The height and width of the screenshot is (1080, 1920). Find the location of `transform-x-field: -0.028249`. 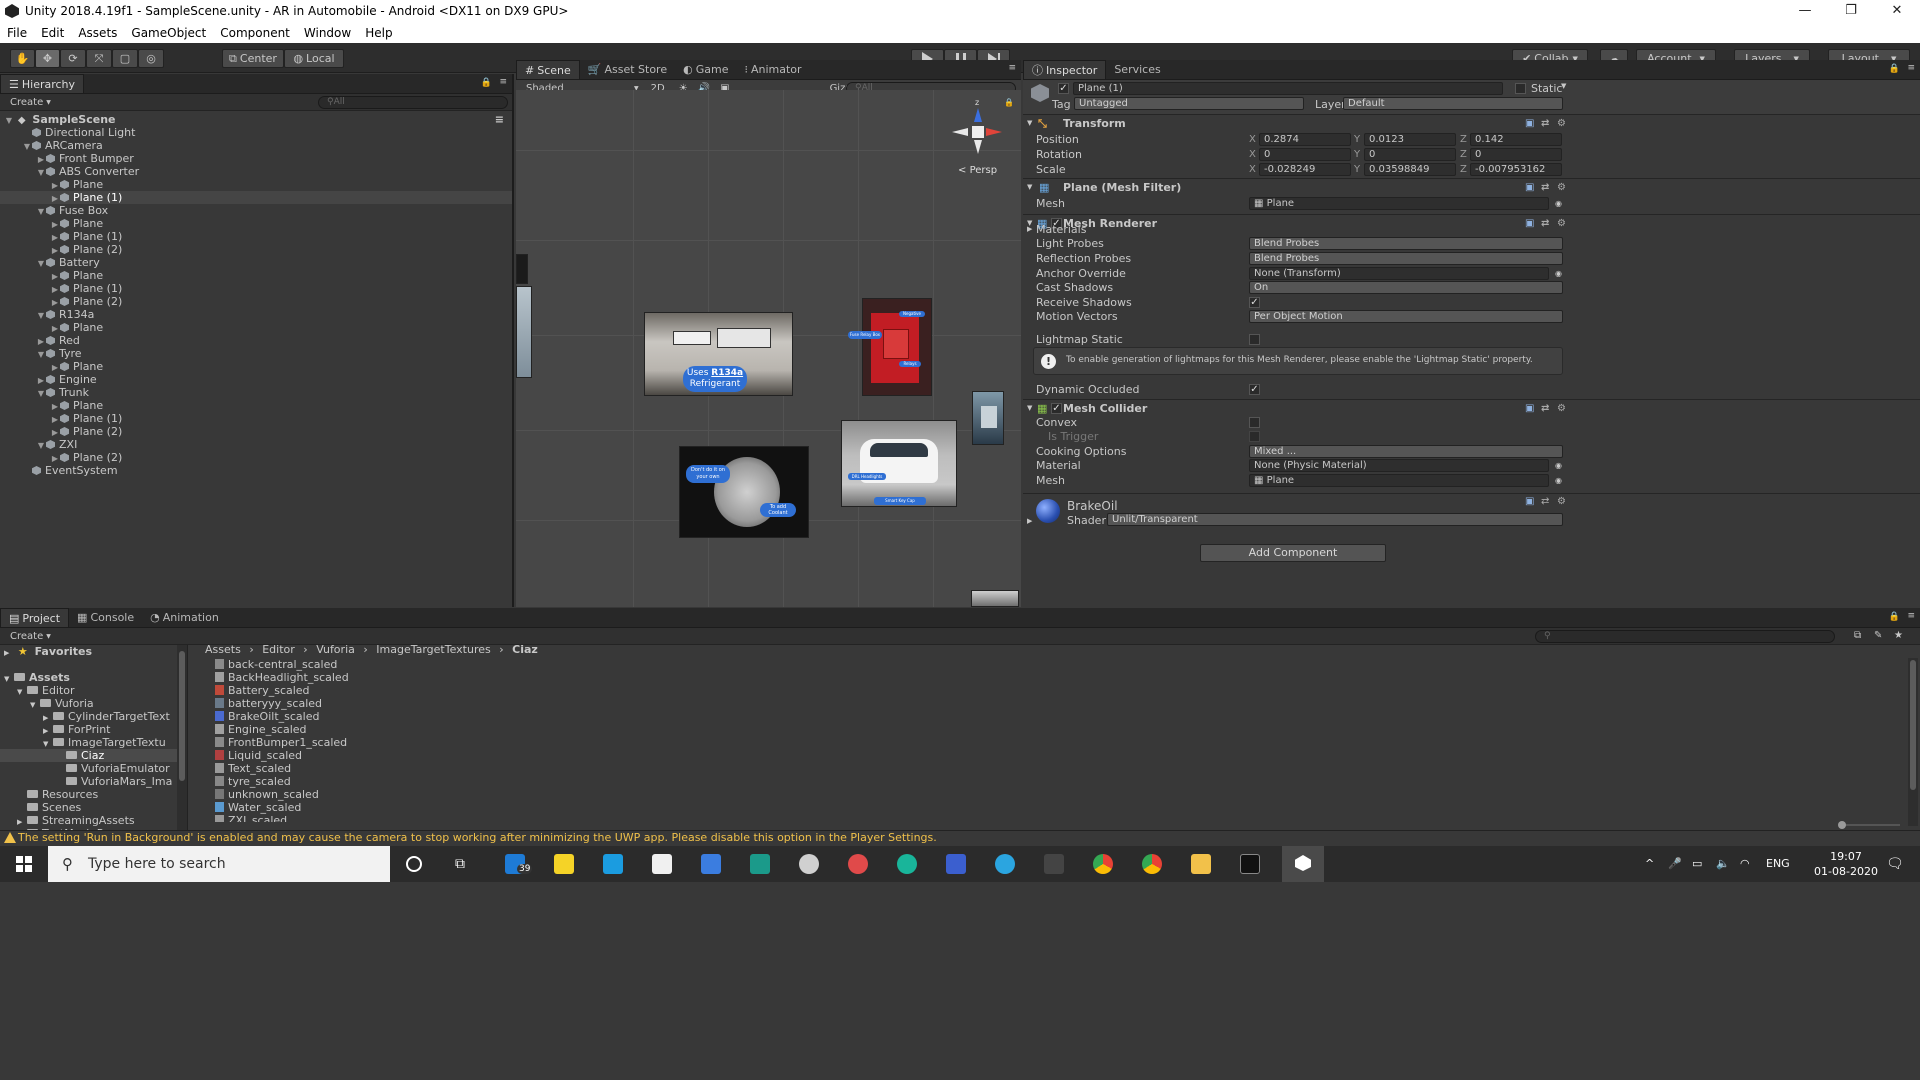

transform-x-field: -0.028249 is located at coordinates (1305, 169).